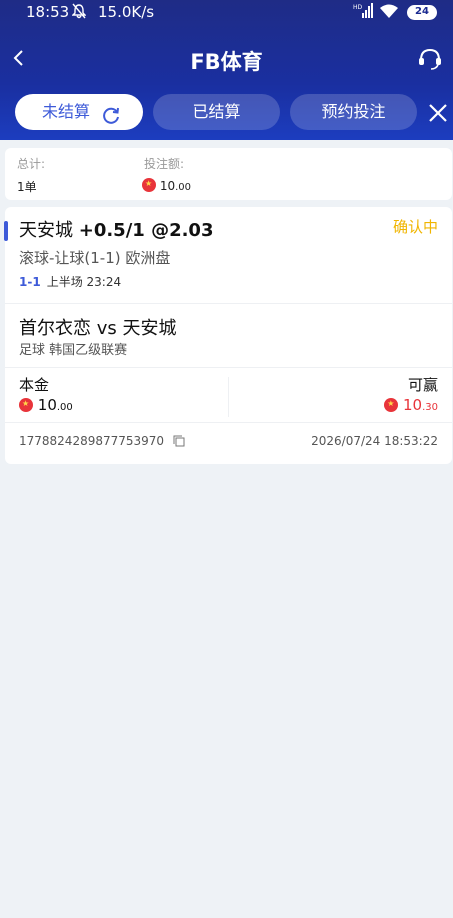 The height and width of the screenshot is (918, 453). I want to click on nav-bar: FB体育, so click(226, 60).